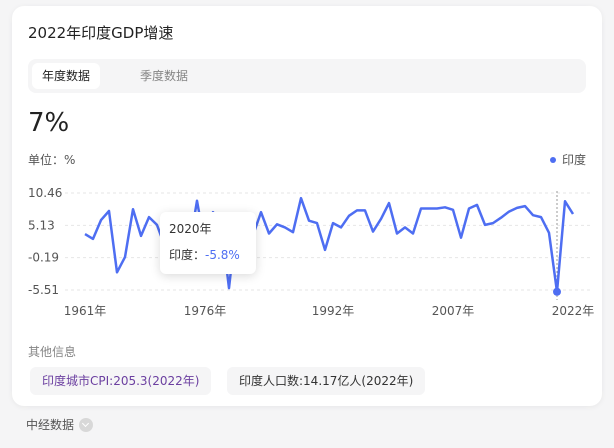 The width and height of the screenshot is (614, 448). I want to click on x-tick-label: 1961年, so click(85, 311).